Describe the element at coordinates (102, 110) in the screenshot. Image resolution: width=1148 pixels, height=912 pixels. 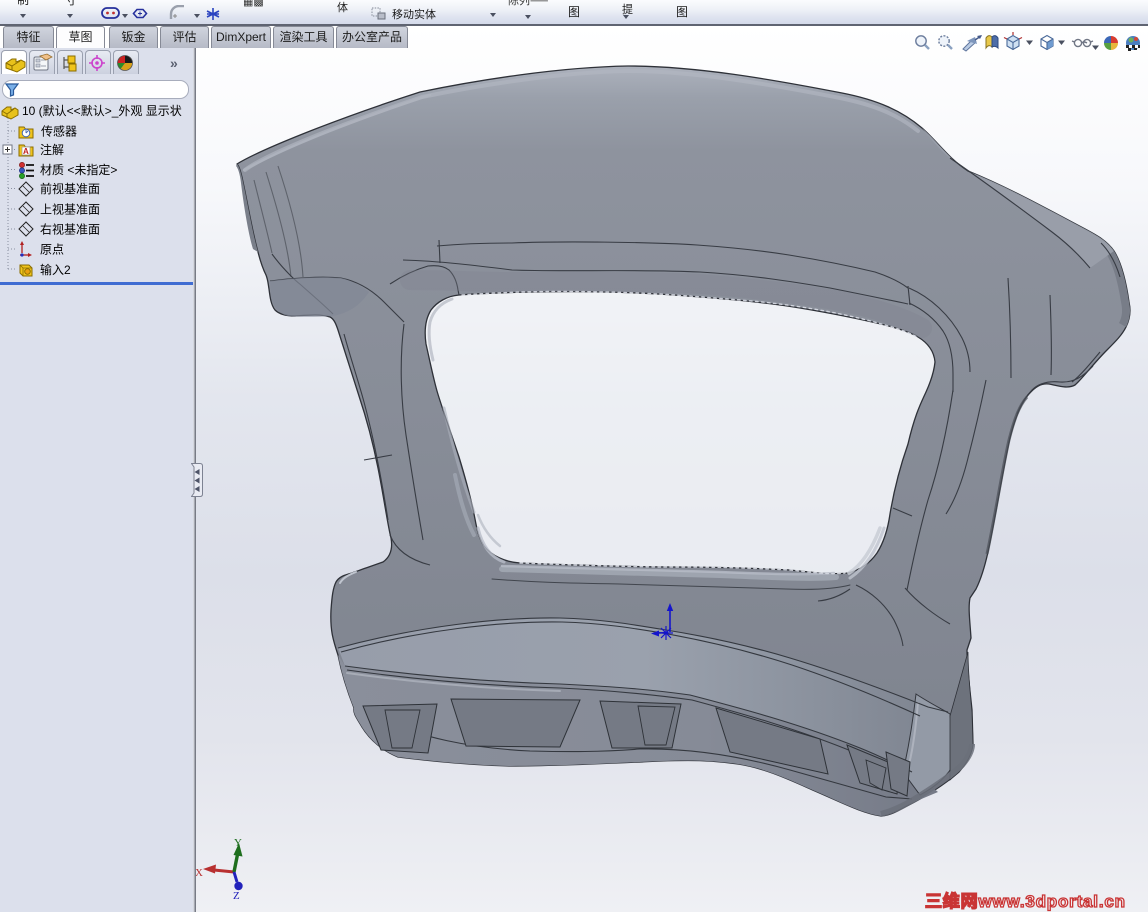
I see `svg-text: 10 (默认<<默认>_外观 显示状` at that location.